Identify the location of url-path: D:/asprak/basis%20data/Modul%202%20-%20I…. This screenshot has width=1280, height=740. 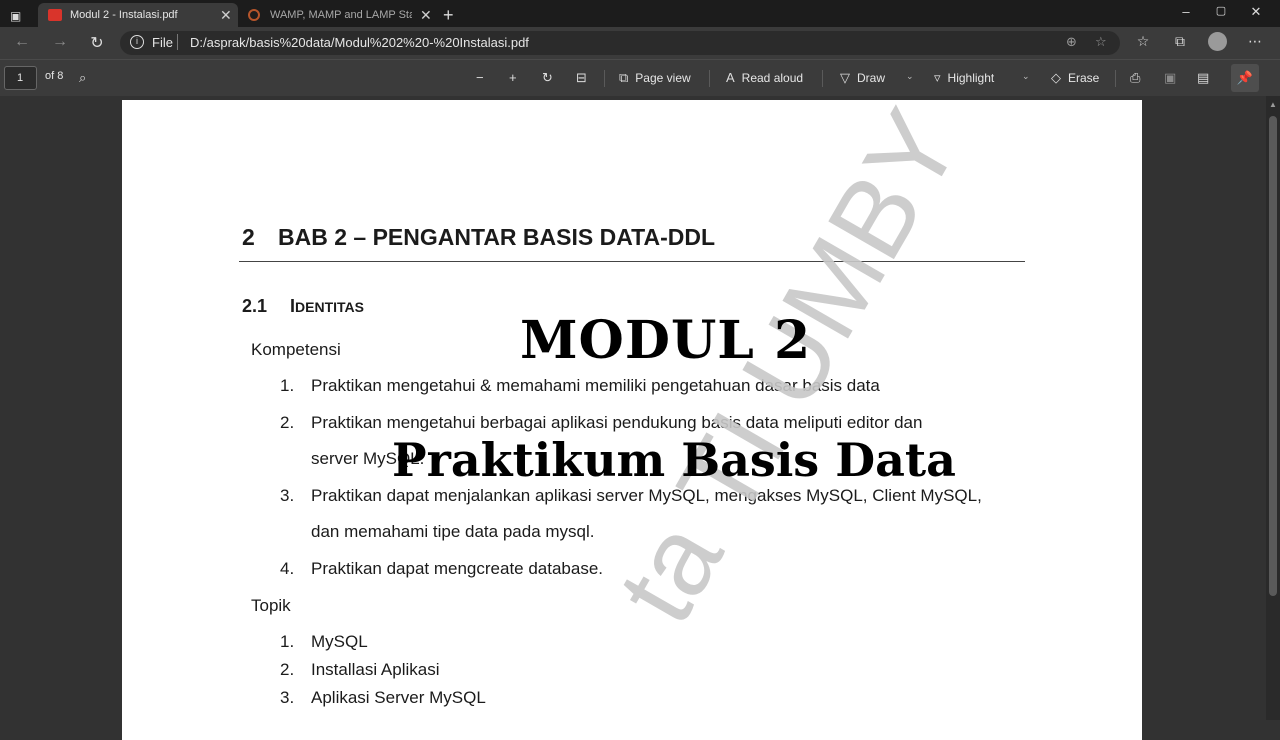
(359, 42).